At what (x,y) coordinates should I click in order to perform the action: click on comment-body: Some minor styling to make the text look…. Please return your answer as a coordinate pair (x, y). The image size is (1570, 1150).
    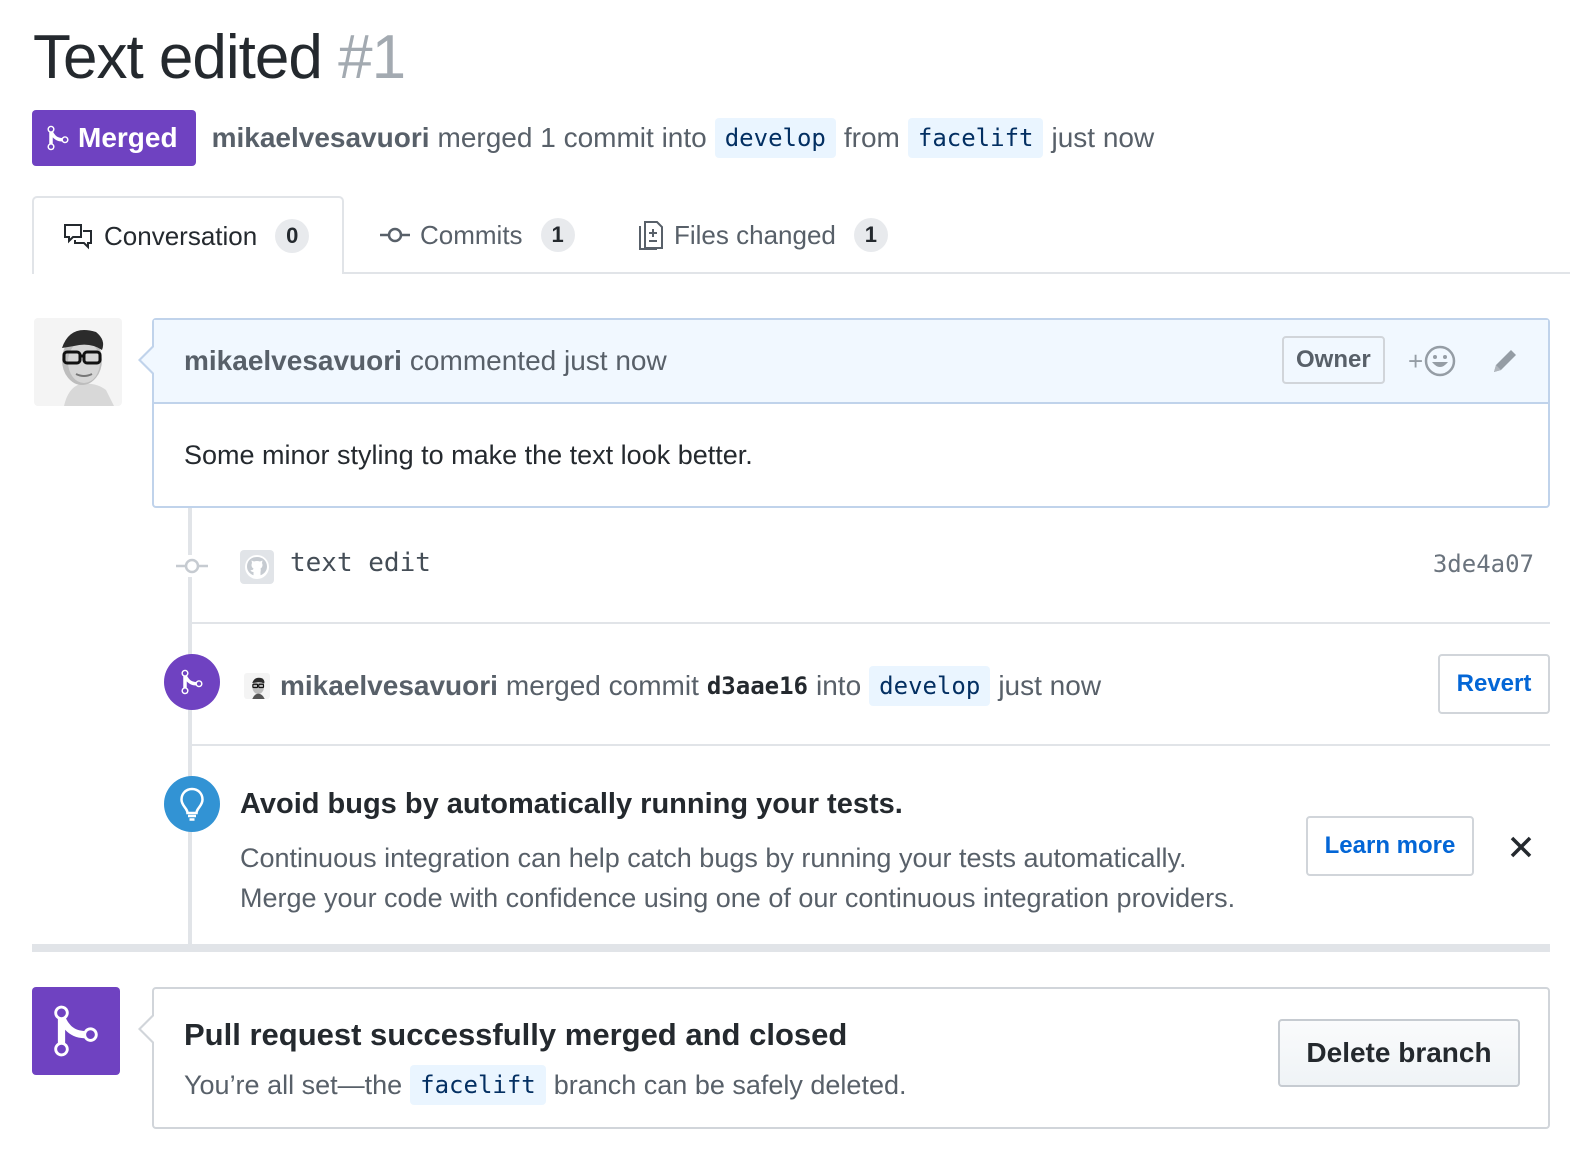
    Looking at the image, I should click on (468, 455).